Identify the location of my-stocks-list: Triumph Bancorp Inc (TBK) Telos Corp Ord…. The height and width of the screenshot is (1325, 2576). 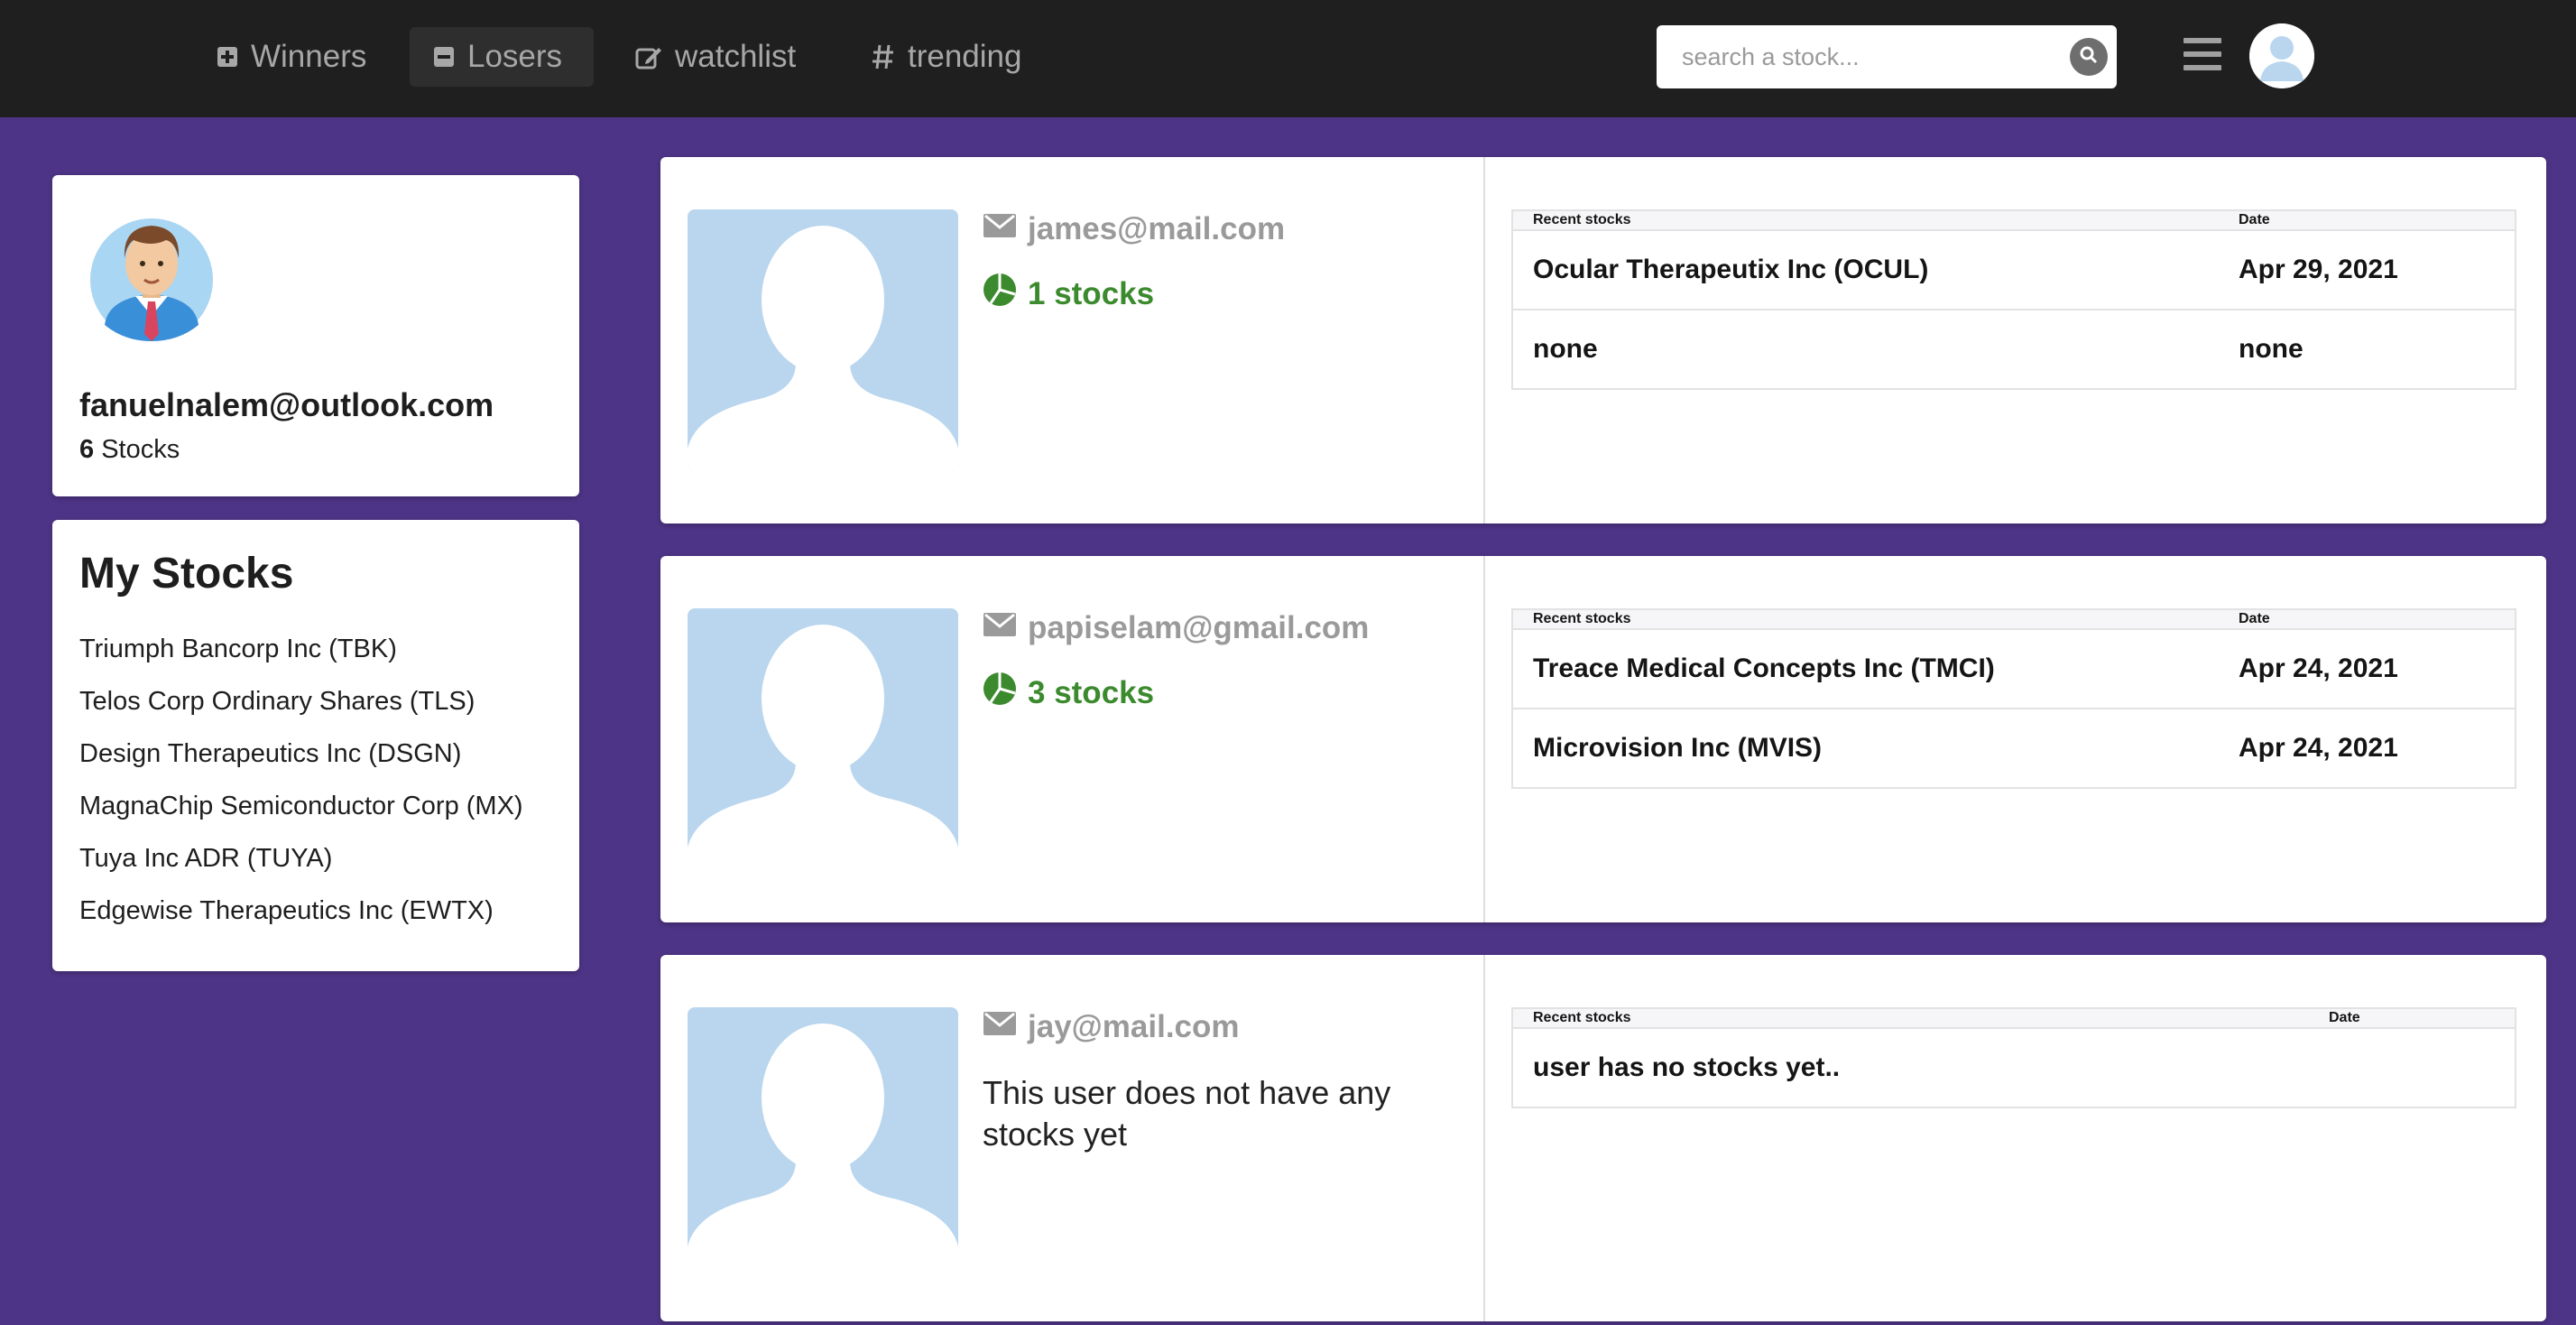
(301, 791).